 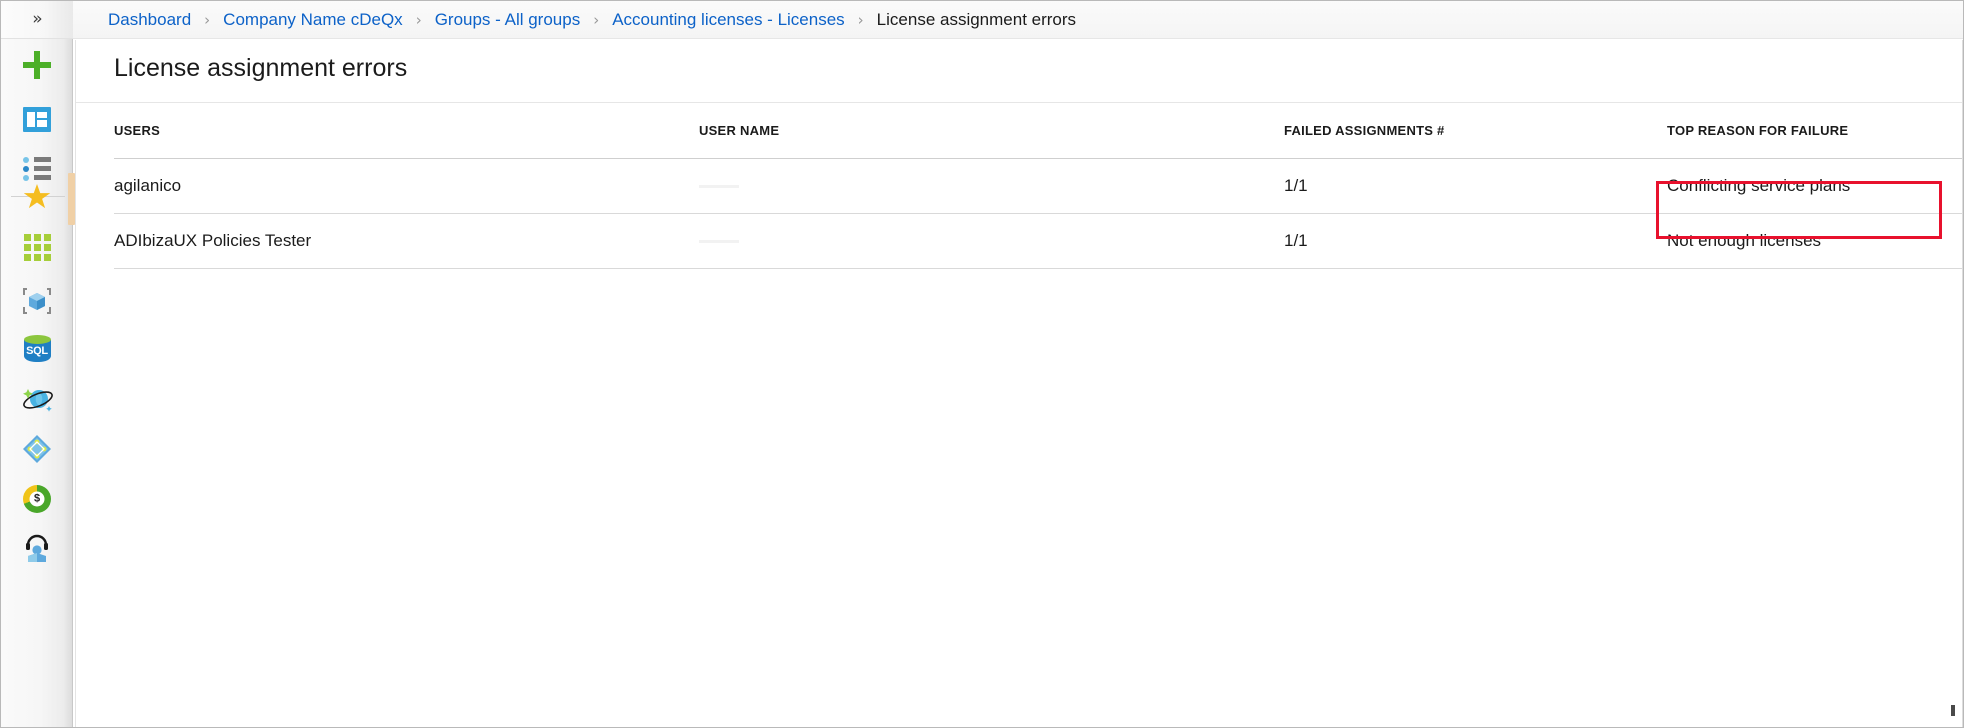 I want to click on rail-item-favorites, so click(x=37, y=197).